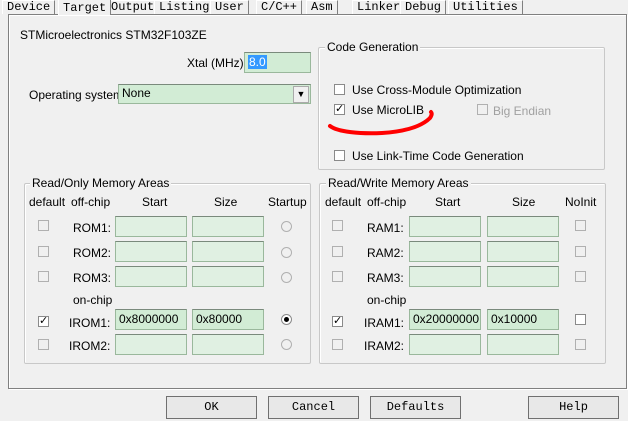  I want to click on irom2-label: IROM2:, so click(90, 346).